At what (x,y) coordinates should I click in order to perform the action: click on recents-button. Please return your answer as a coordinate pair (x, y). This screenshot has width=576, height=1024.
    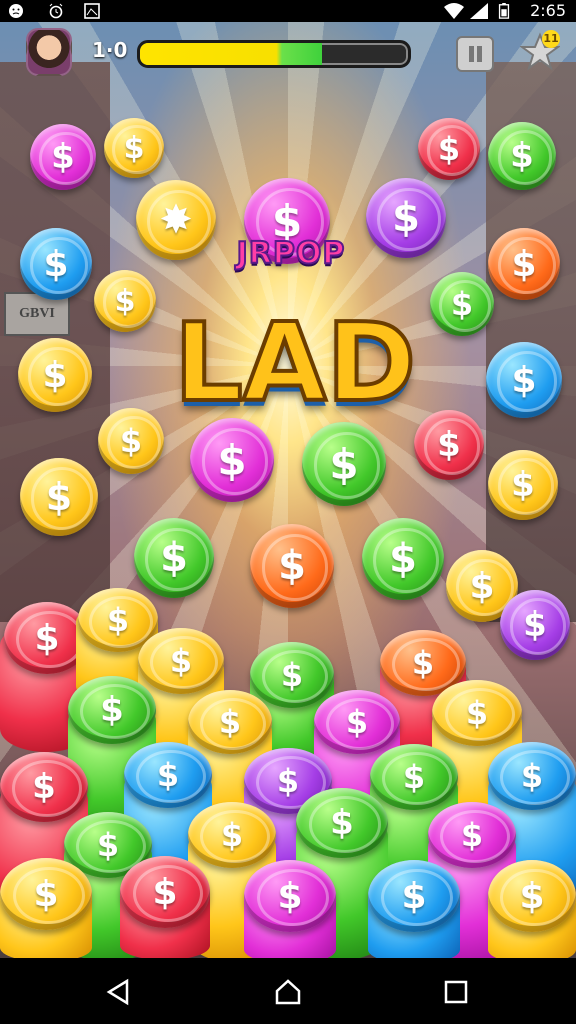
    Looking at the image, I should click on (456, 992).